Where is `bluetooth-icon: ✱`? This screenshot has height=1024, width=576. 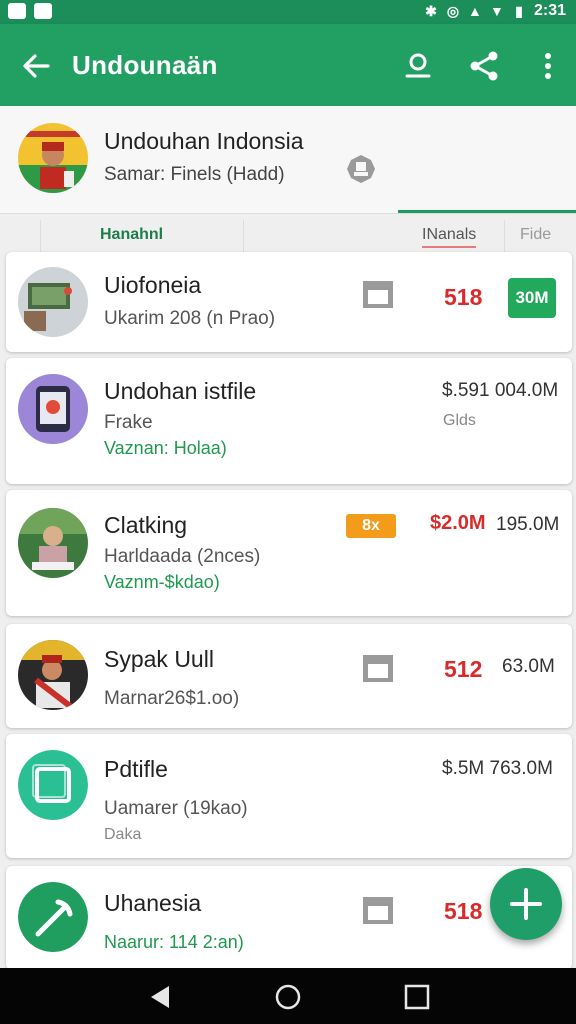 bluetooth-icon: ✱ is located at coordinates (431, 10).